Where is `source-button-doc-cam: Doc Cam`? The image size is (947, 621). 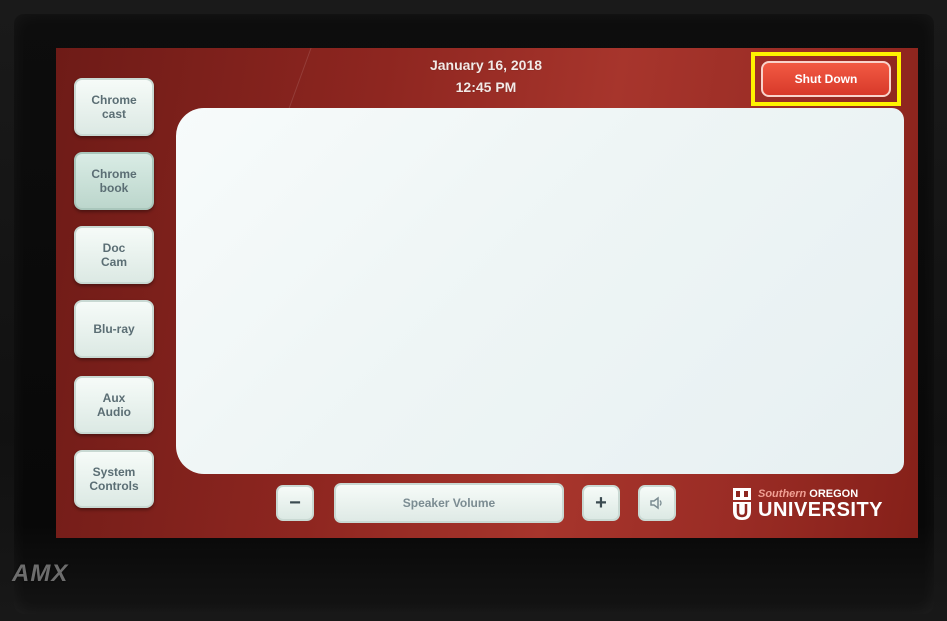 source-button-doc-cam: Doc Cam is located at coordinates (114, 255).